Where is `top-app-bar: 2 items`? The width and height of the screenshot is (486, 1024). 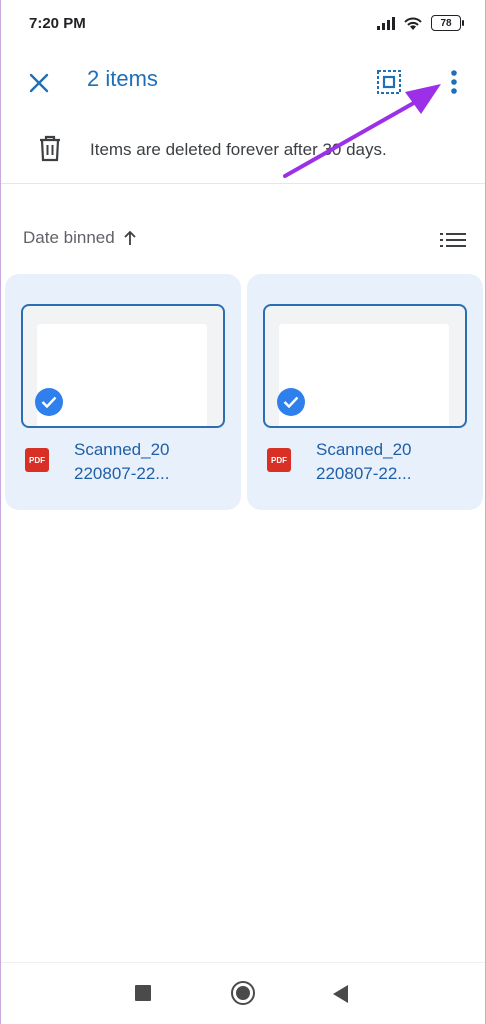
top-app-bar: 2 items is located at coordinates (243, 82).